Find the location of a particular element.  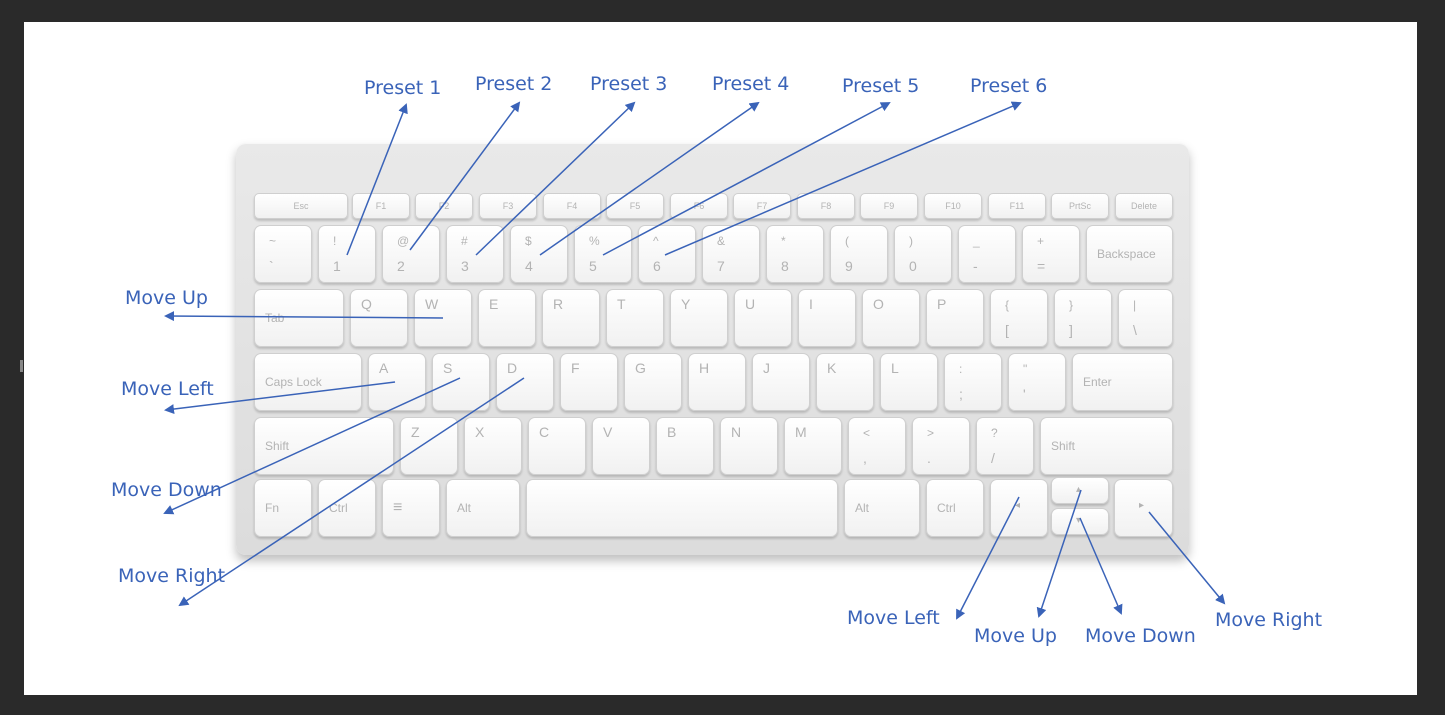

arrow-move-down-key is located at coordinates (1101, 566).